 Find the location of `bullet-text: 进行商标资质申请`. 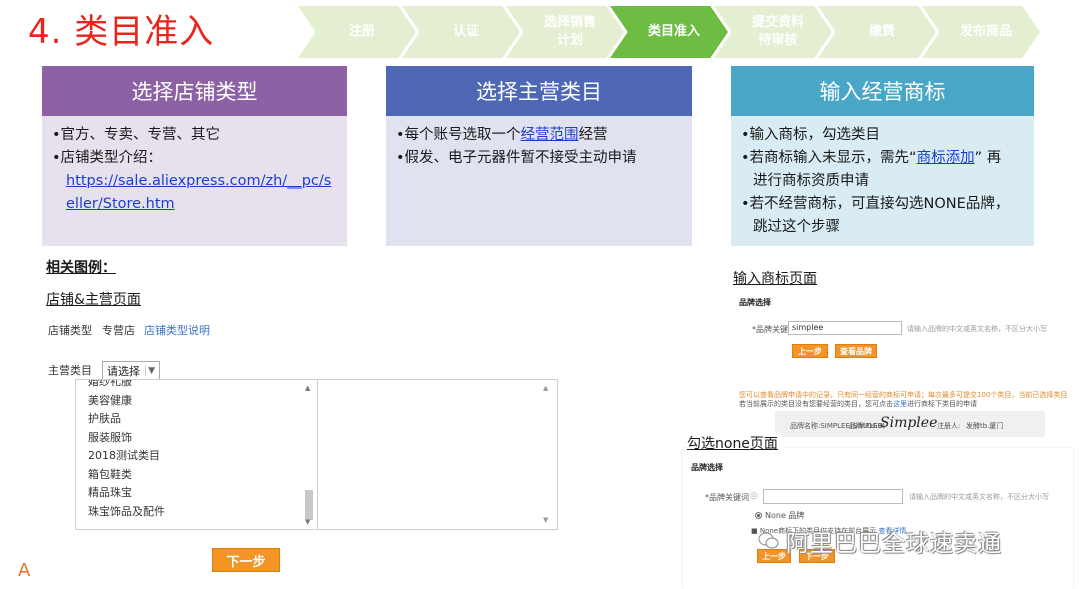

bullet-text: 进行商标资质申请 is located at coordinates (811, 181).